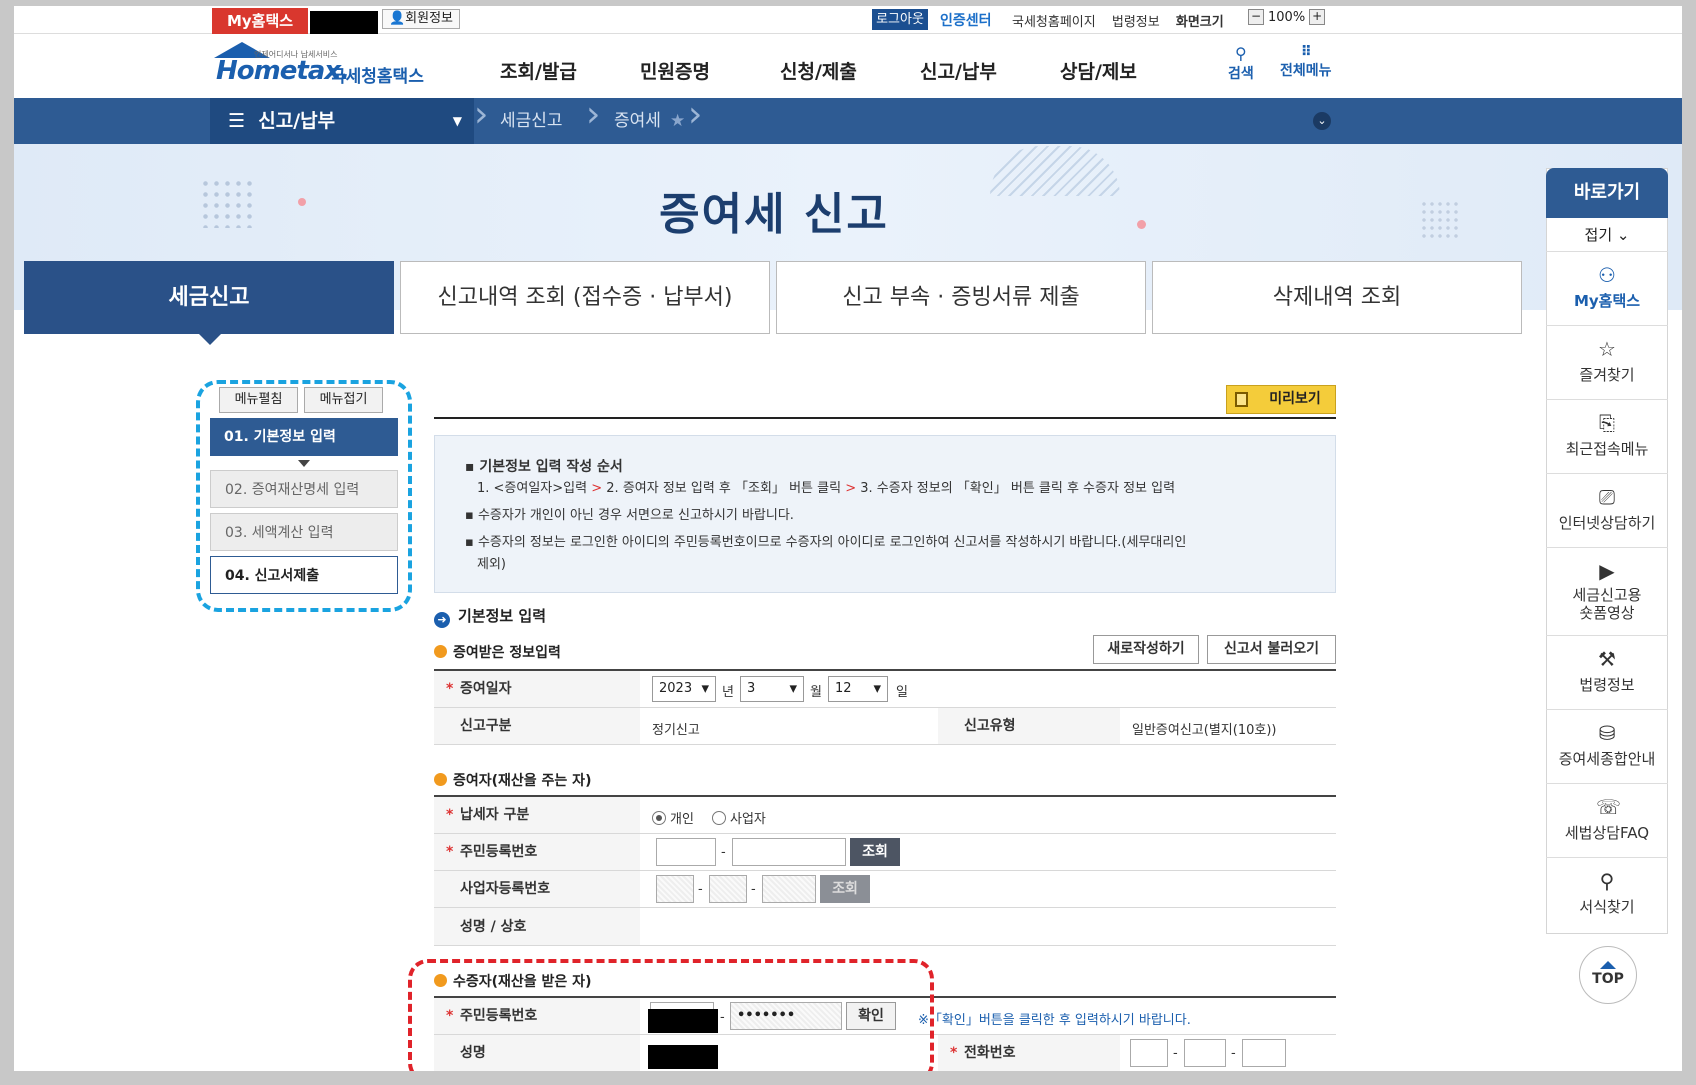 Image resolution: width=1696 pixels, height=1085 pixels. What do you see at coordinates (772, 689) in the screenshot?
I see `month-select: 3` at bounding box center [772, 689].